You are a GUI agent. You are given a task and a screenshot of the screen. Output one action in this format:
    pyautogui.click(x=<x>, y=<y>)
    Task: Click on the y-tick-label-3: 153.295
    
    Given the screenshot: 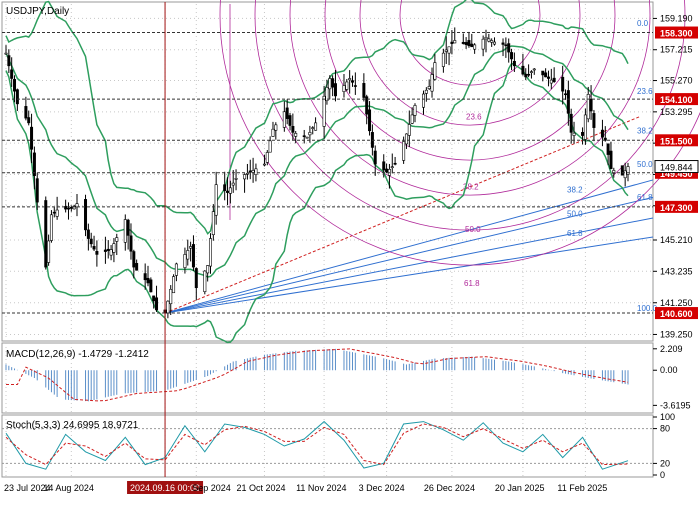 What is the action you would take?
    pyautogui.click(x=676, y=112)
    